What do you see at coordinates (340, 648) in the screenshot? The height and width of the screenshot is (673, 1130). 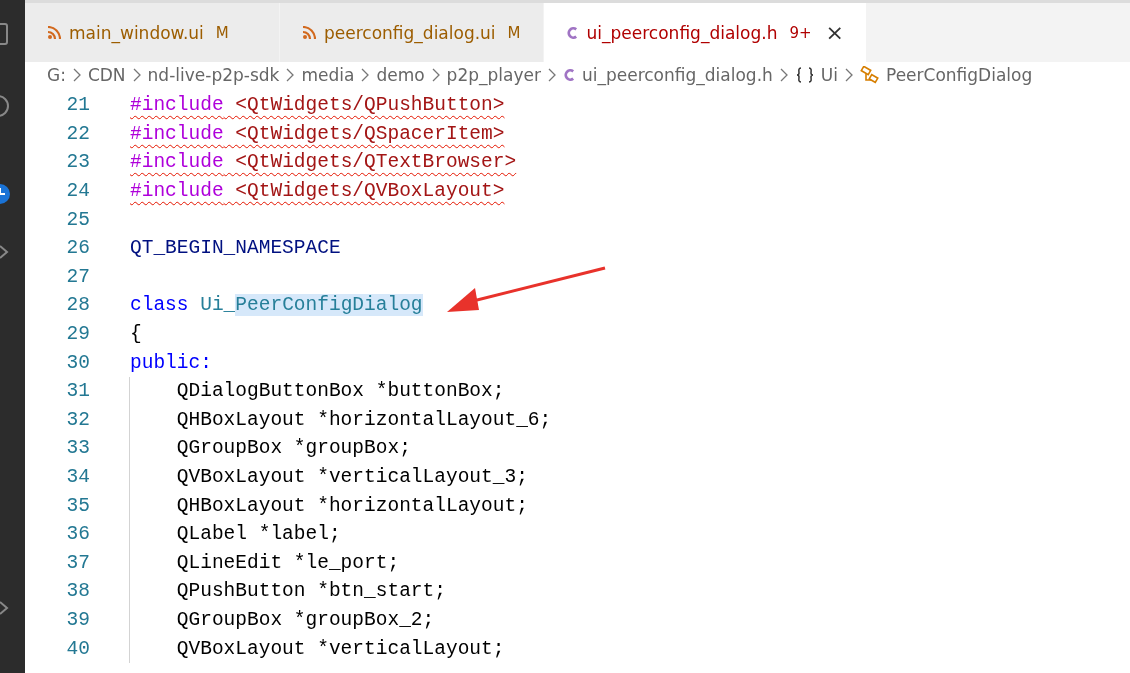 I see `code-line: QVBoxLayout *verticalLayout;` at bounding box center [340, 648].